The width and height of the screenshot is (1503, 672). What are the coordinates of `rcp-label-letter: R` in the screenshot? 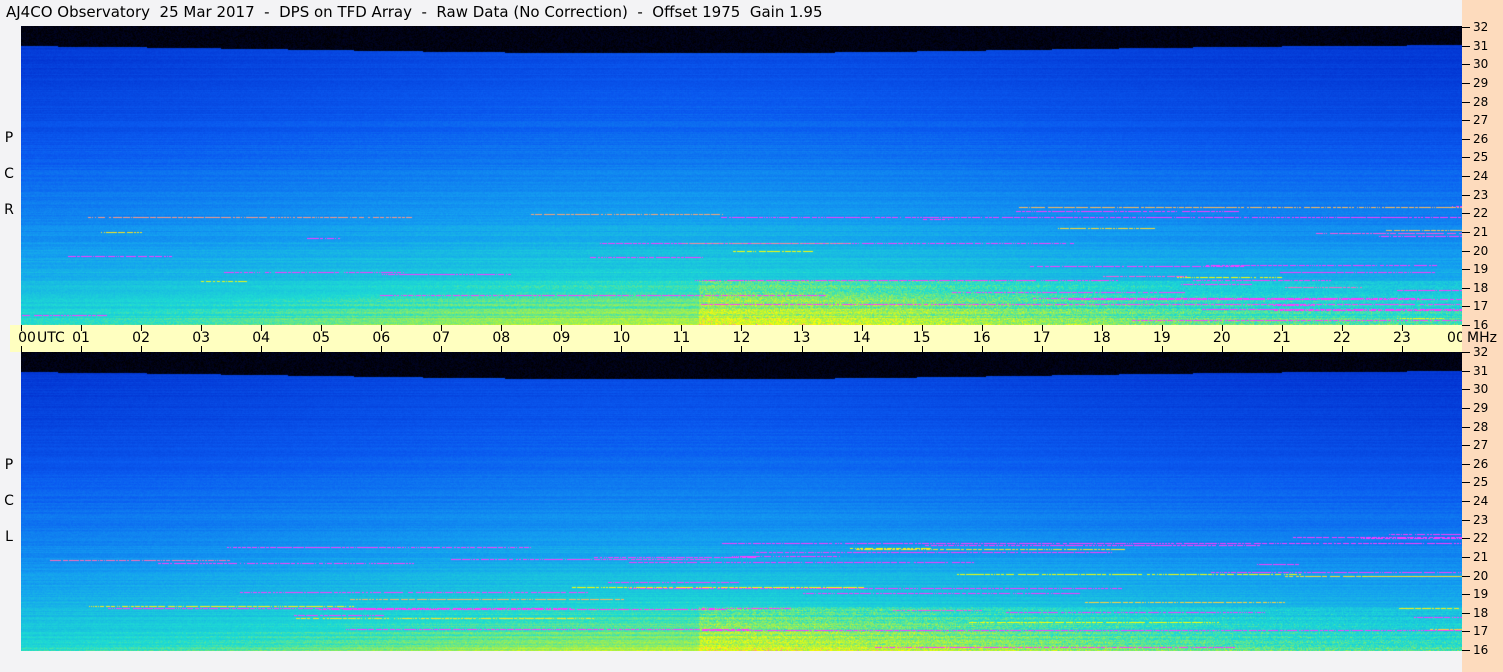 It's located at (9, 210).